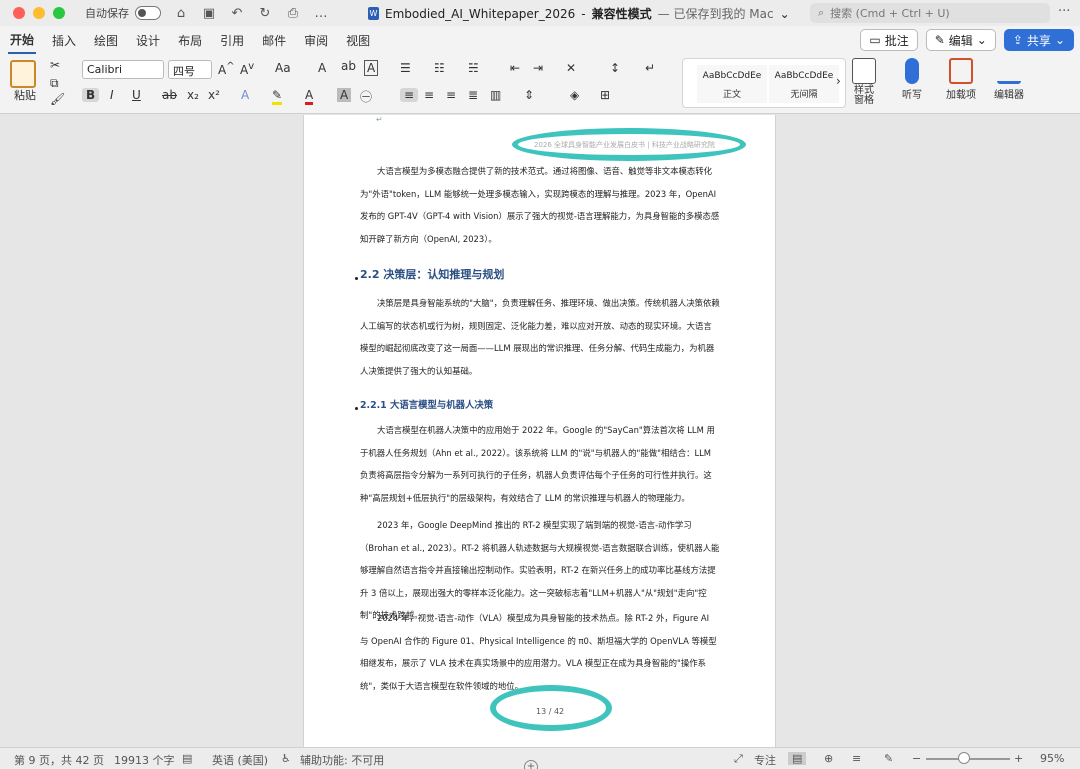 This screenshot has width=1080, height=769. I want to click on paste-label: 粘贴, so click(25, 95).